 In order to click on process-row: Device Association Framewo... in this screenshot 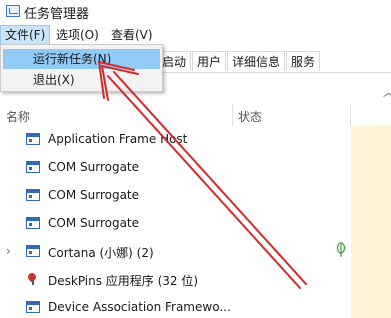, I will do `click(175, 306)`.